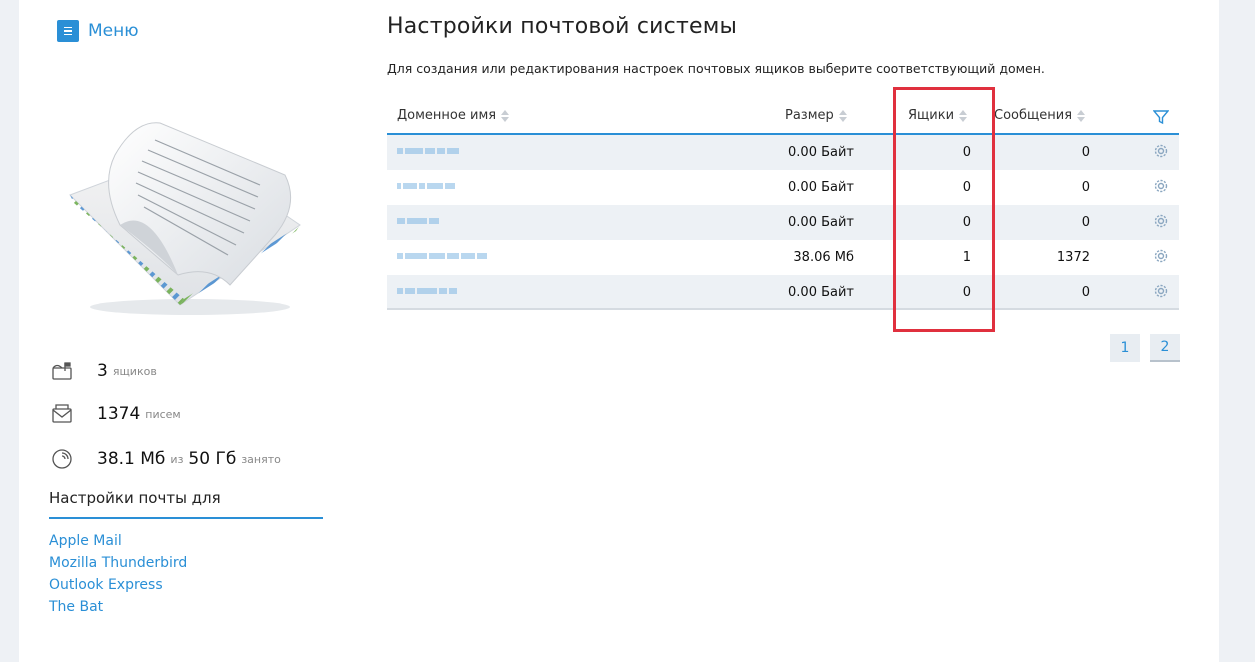 The width and height of the screenshot is (1255, 662). I want to click on message-count: 1374, so click(119, 414).